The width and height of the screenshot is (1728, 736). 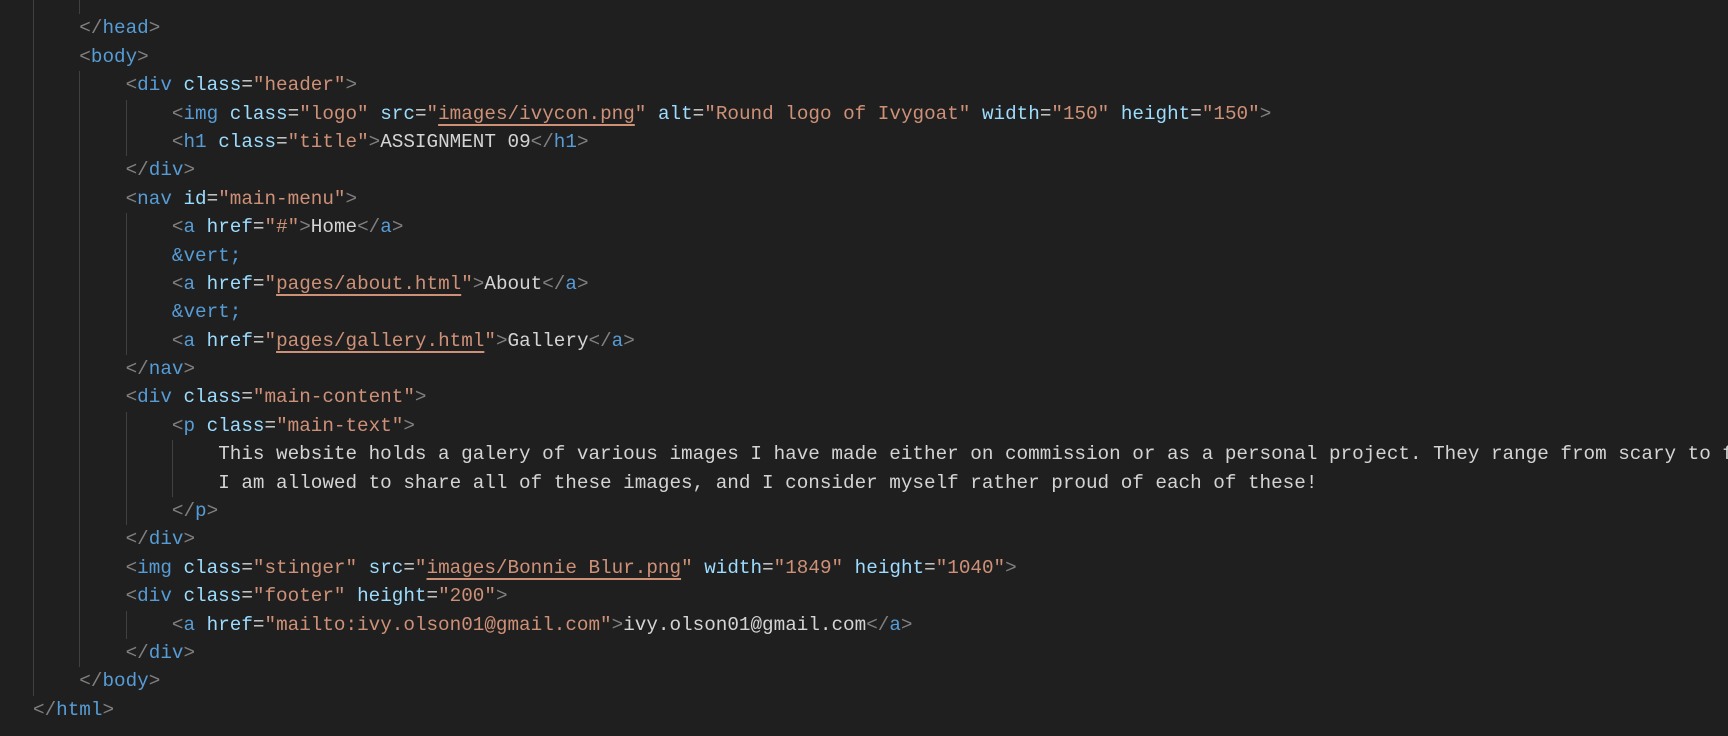 I want to click on code-text: &vert;, so click(x=206, y=256).